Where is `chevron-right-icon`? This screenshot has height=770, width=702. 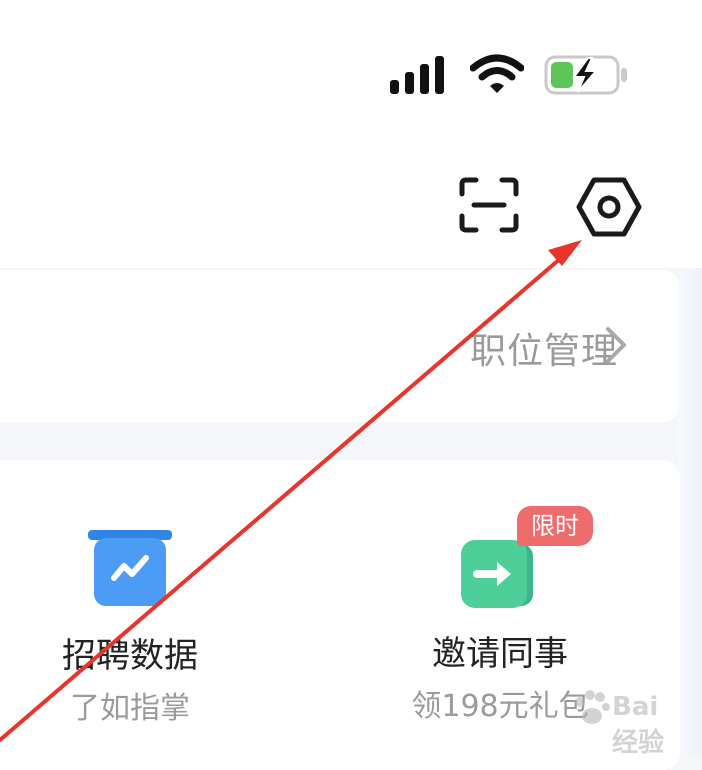
chevron-right-icon is located at coordinates (616, 345).